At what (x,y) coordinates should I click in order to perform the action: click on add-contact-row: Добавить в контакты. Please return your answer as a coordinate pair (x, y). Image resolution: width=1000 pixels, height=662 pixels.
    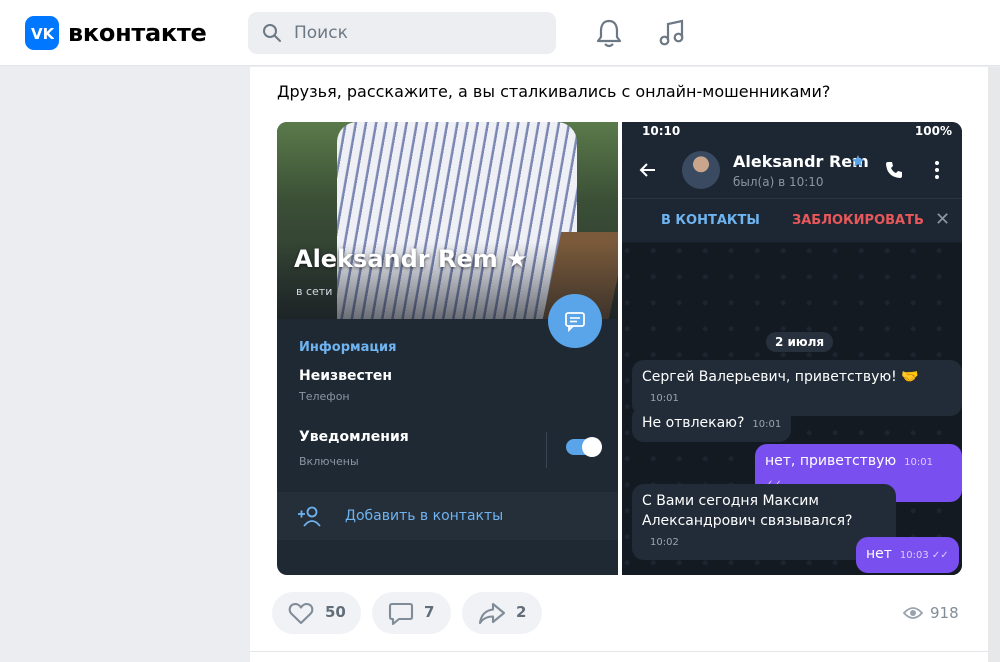
    Looking at the image, I should click on (447, 516).